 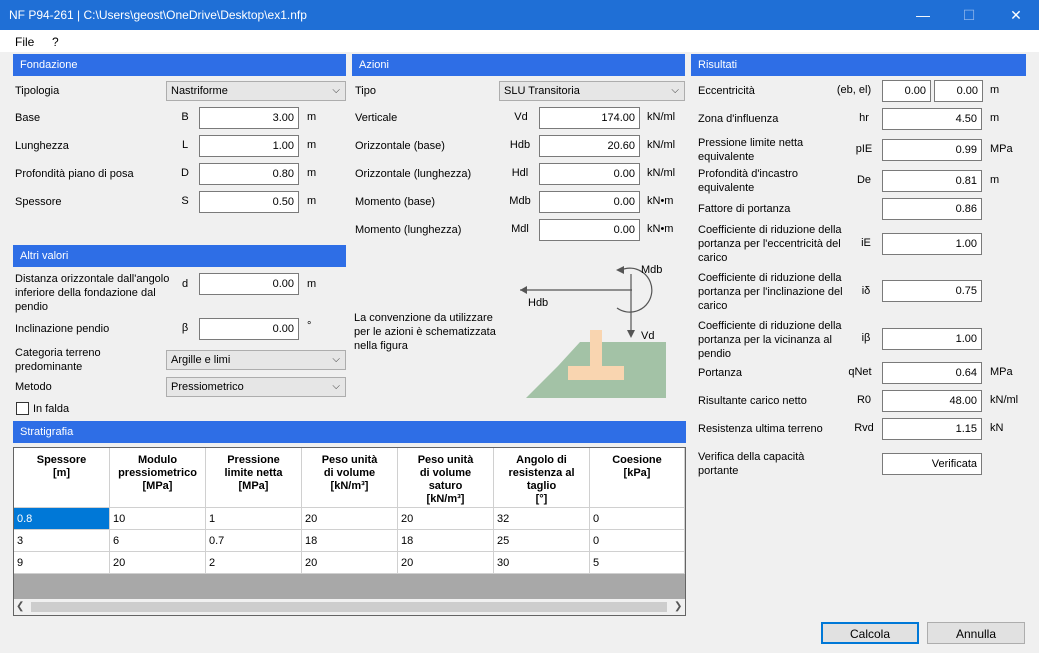 I want to click on coeff-pendio-symbol: iβ, so click(x=866, y=338).